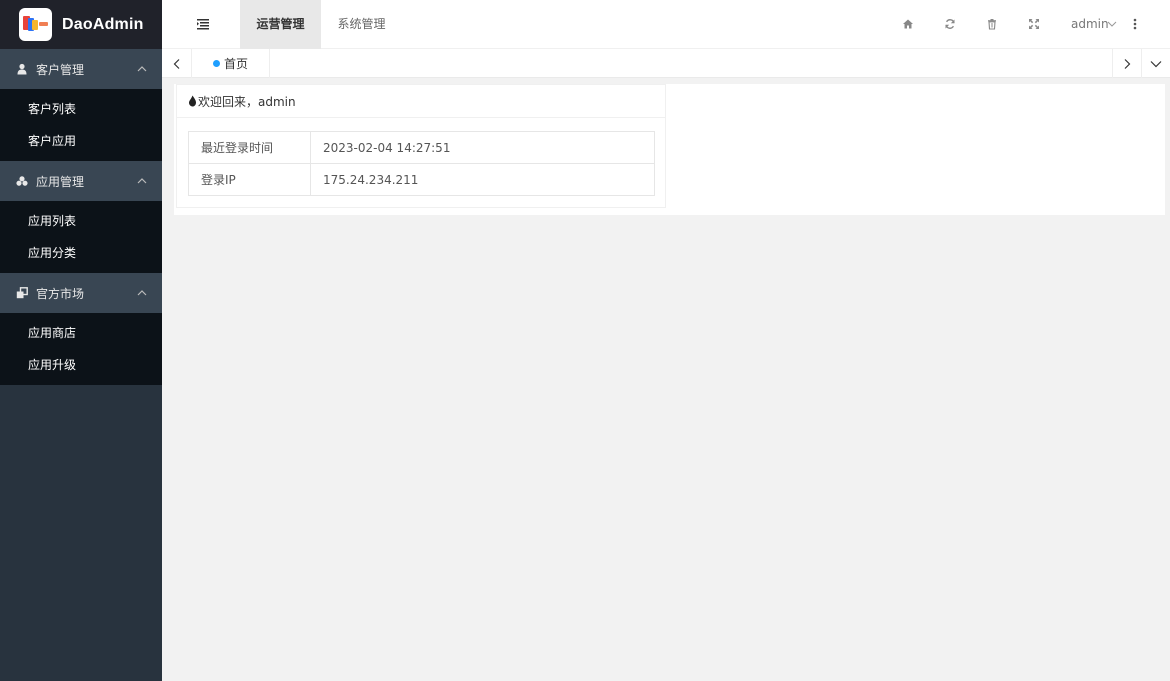  What do you see at coordinates (482, 147) in the screenshot?
I see `row-value: 2023-02-04 14:27:51` at bounding box center [482, 147].